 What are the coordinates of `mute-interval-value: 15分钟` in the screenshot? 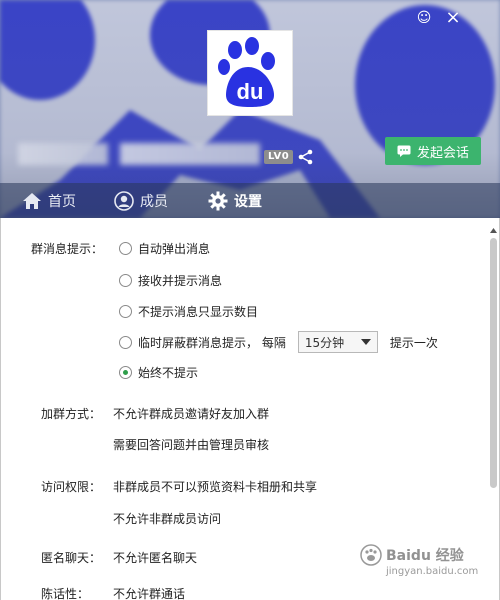 It's located at (324, 342).